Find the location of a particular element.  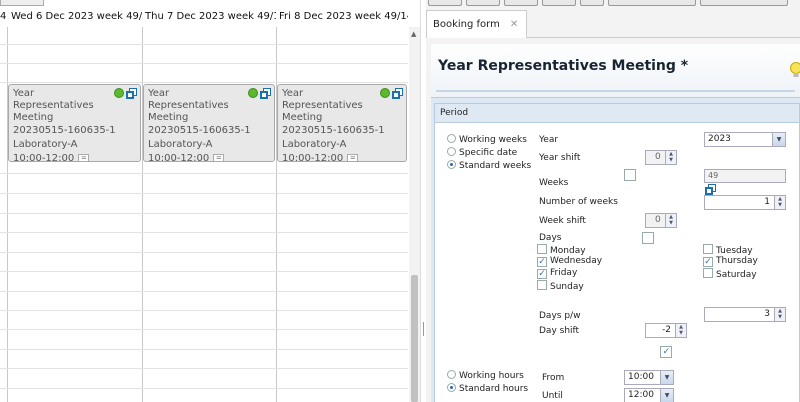

title-divider is located at coordinates (615, 91).